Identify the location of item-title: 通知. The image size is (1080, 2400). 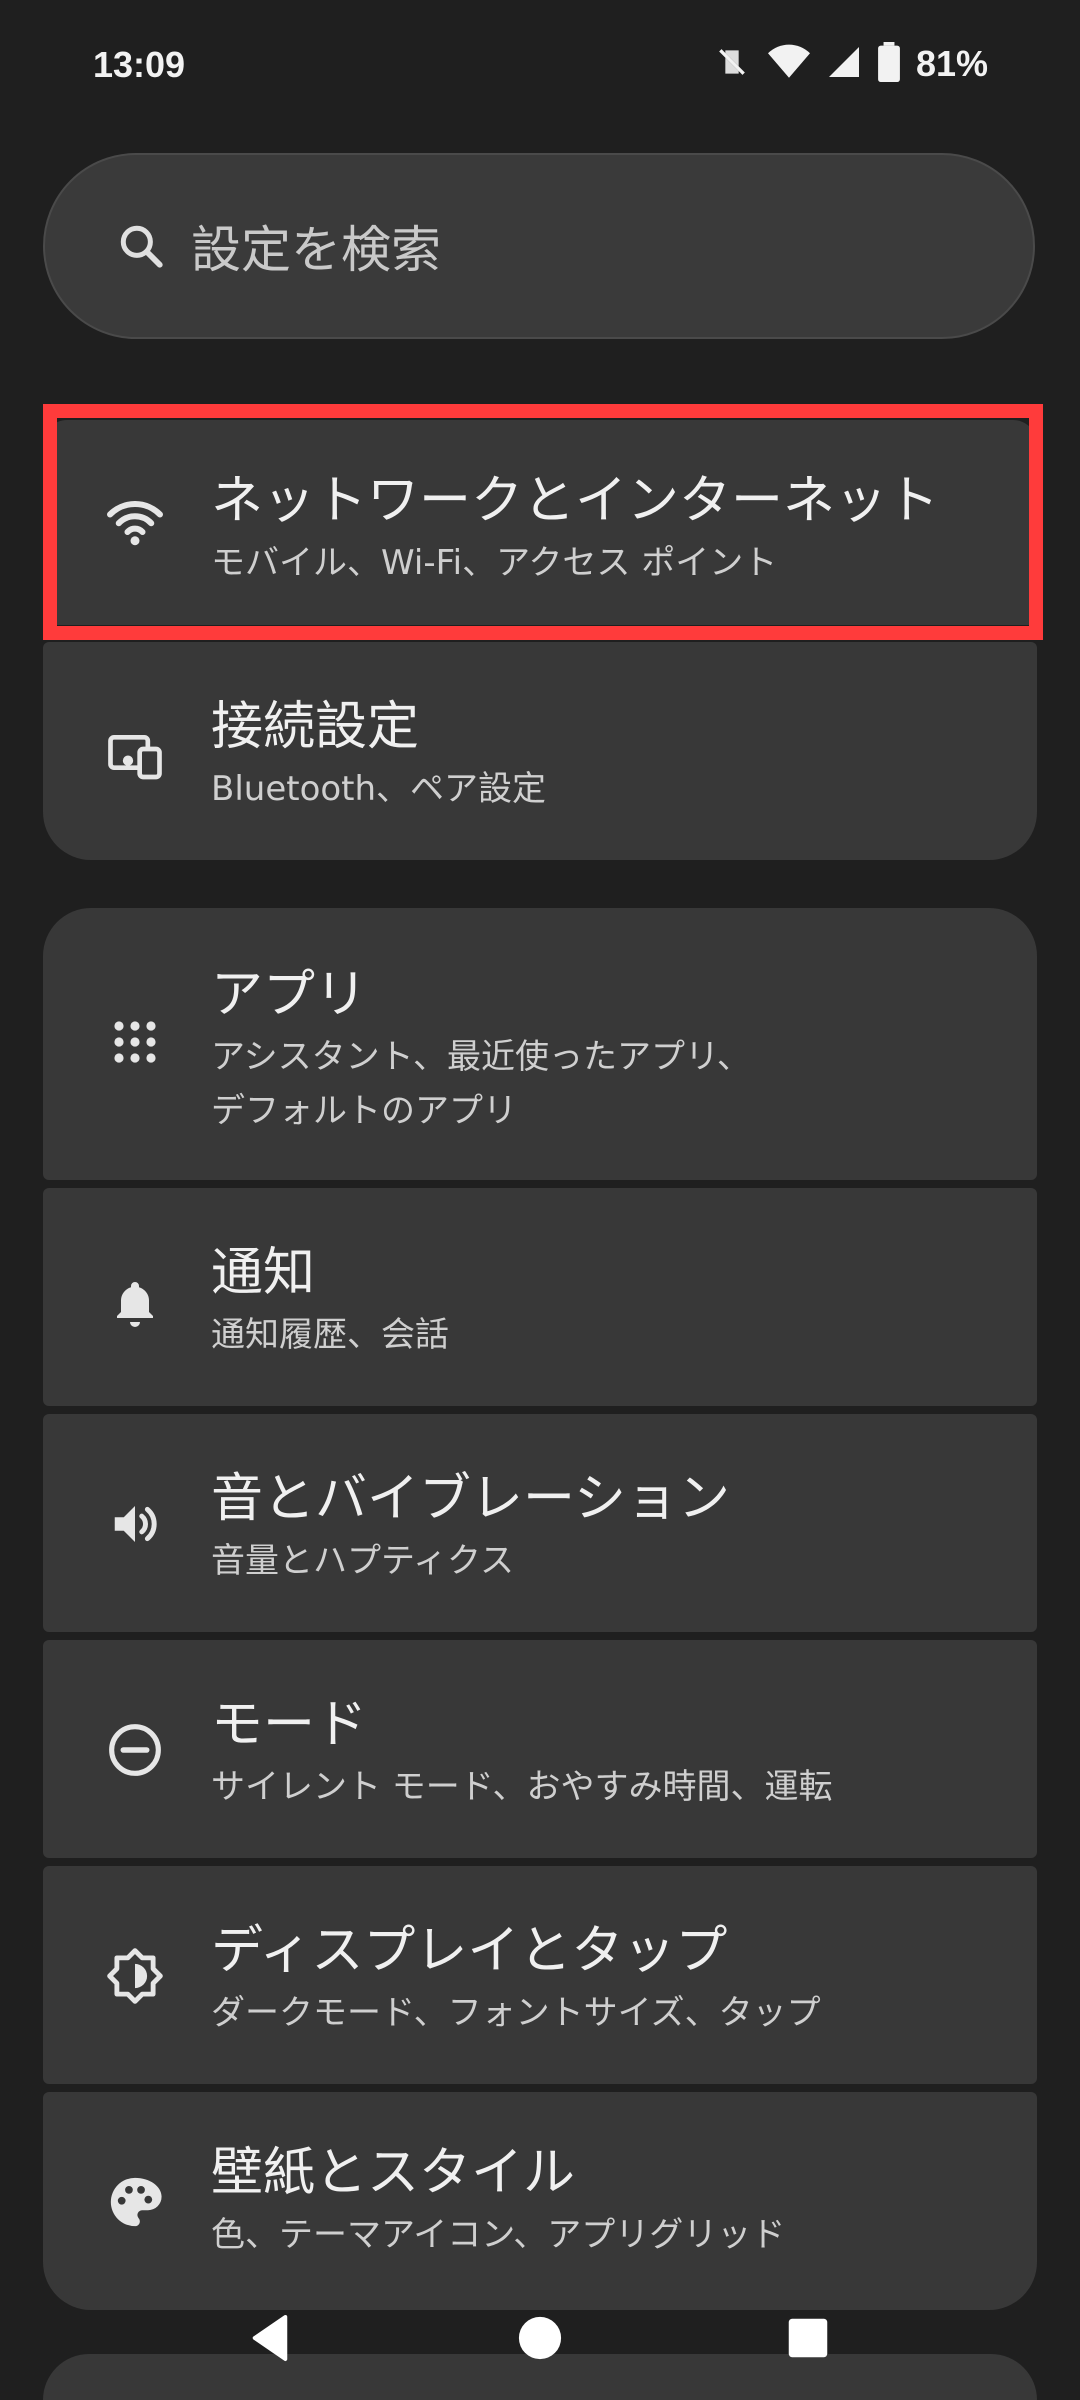
(263, 1273).